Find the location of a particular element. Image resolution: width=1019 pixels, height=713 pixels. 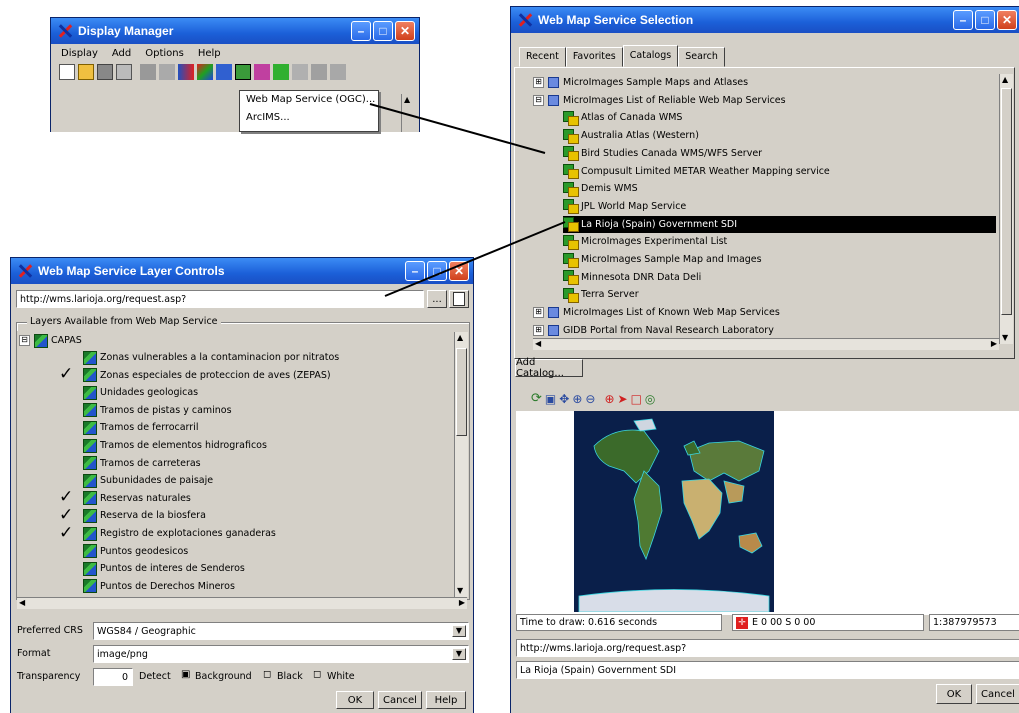

map-view is located at coordinates (767, 513).